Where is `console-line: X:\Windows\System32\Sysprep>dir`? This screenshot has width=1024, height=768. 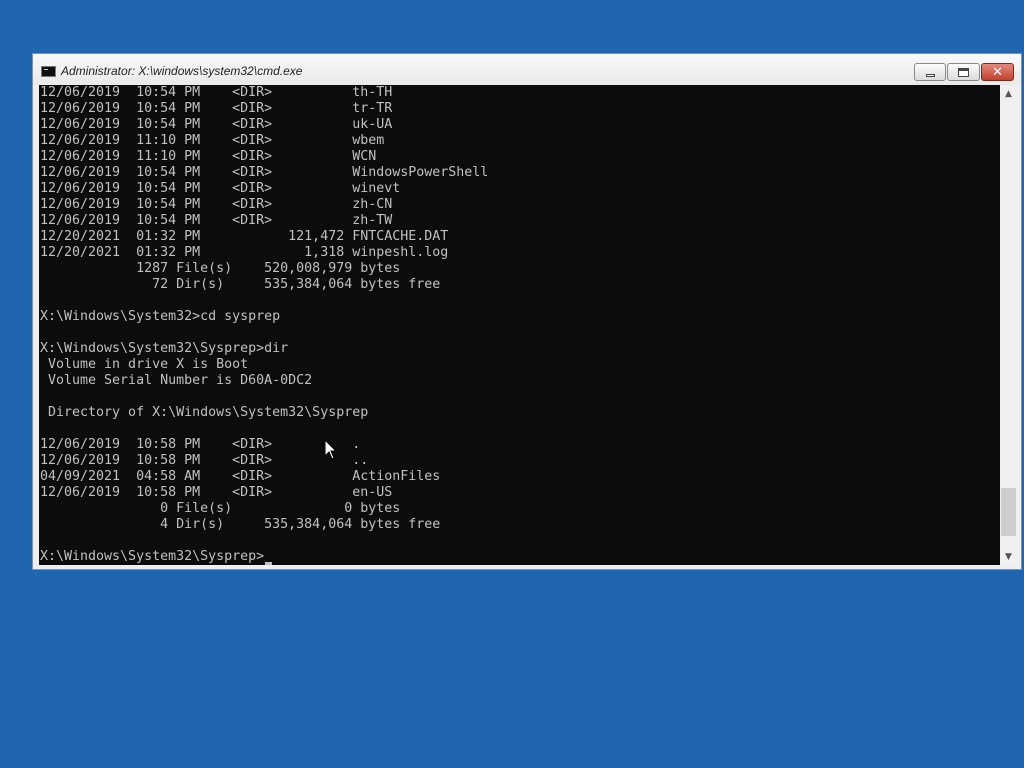
console-line: X:\Windows\System32\Sysprep>dir is located at coordinates (164, 348).